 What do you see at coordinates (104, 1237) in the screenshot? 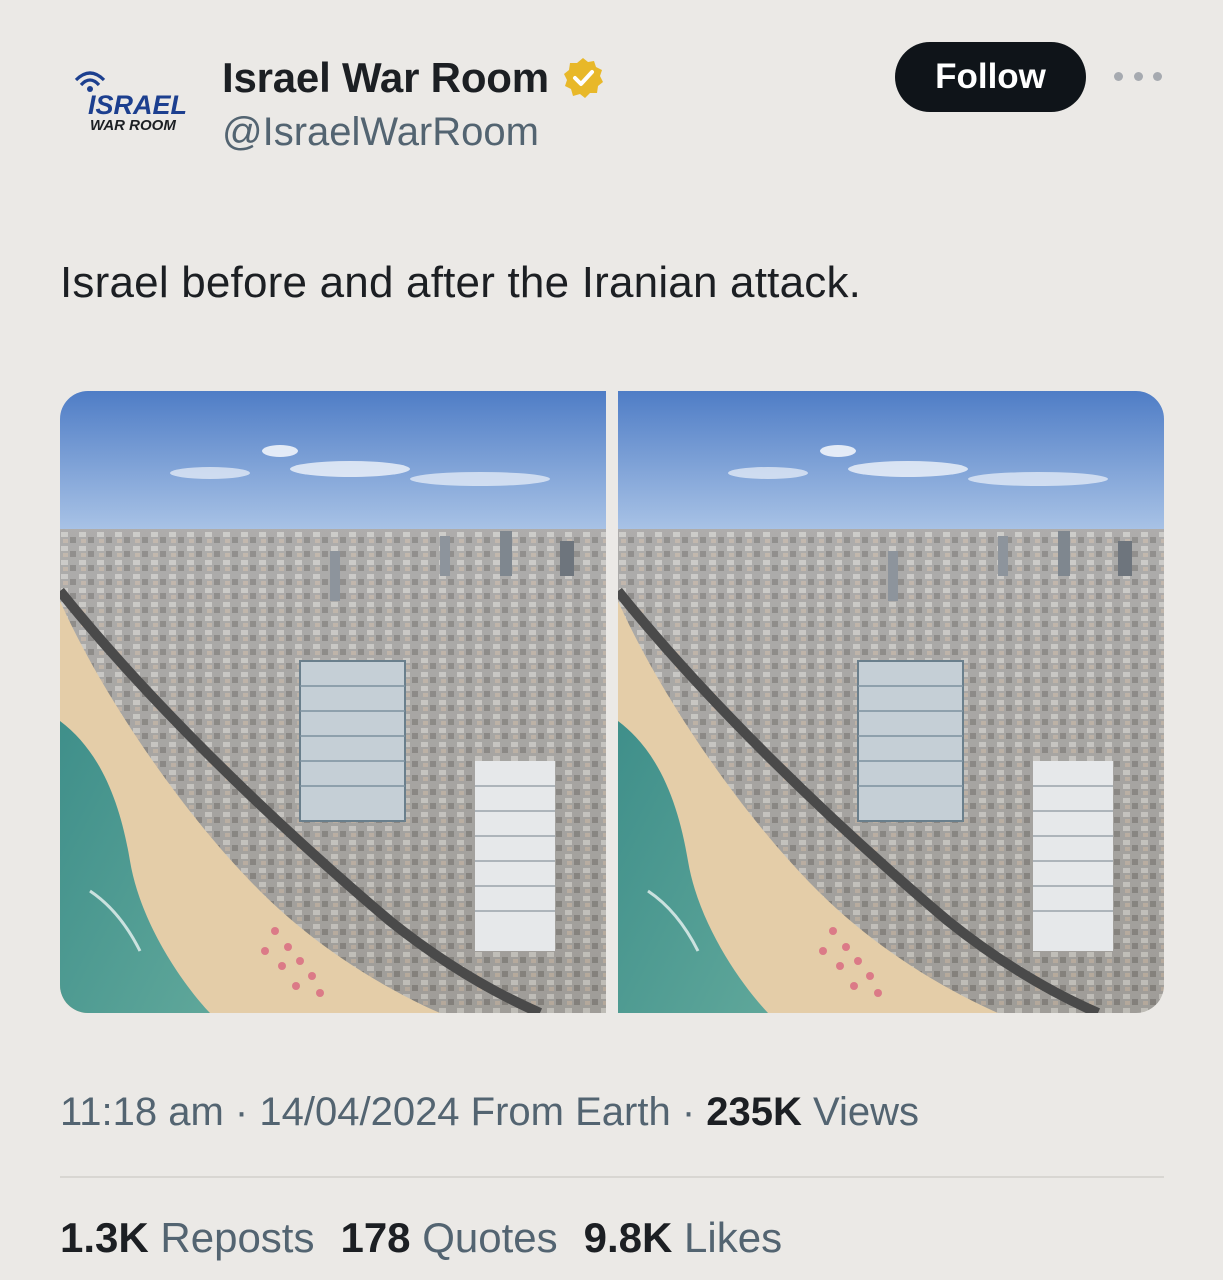
I see `reposts-count: 1.3K` at bounding box center [104, 1237].